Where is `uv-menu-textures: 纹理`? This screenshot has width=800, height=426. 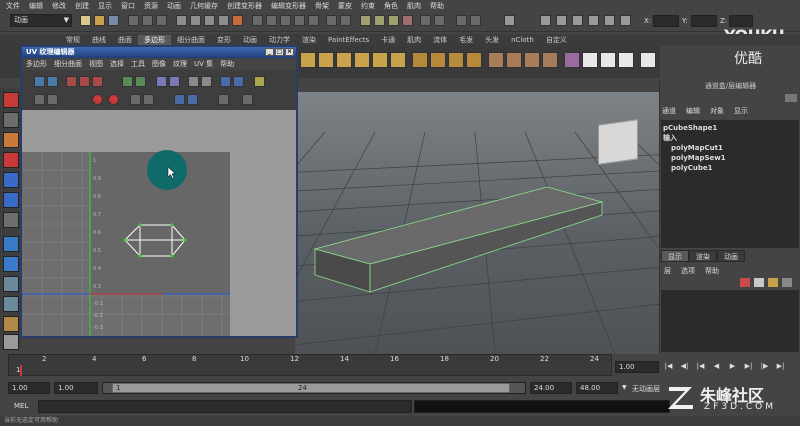 uv-menu-textures: 纹理 is located at coordinates (180, 64).